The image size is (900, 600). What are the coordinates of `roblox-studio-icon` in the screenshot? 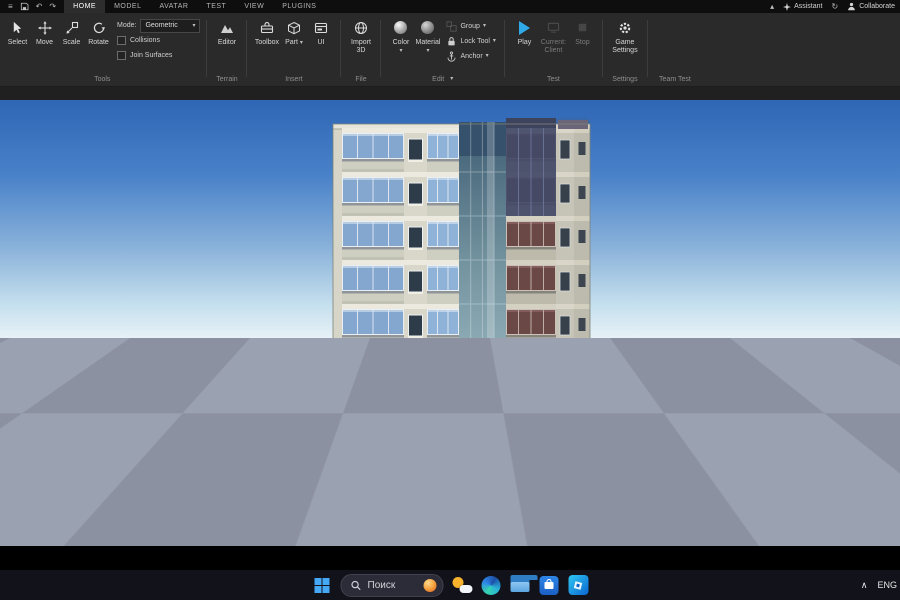 It's located at (578, 585).